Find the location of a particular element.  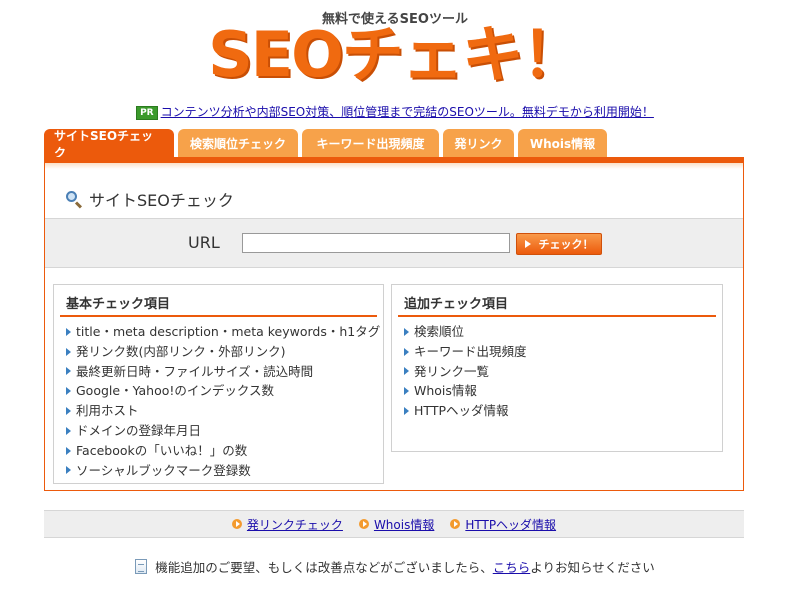

list-item: 最終更新日時・ファイルサイズ・読込時間 is located at coordinates (224, 372).